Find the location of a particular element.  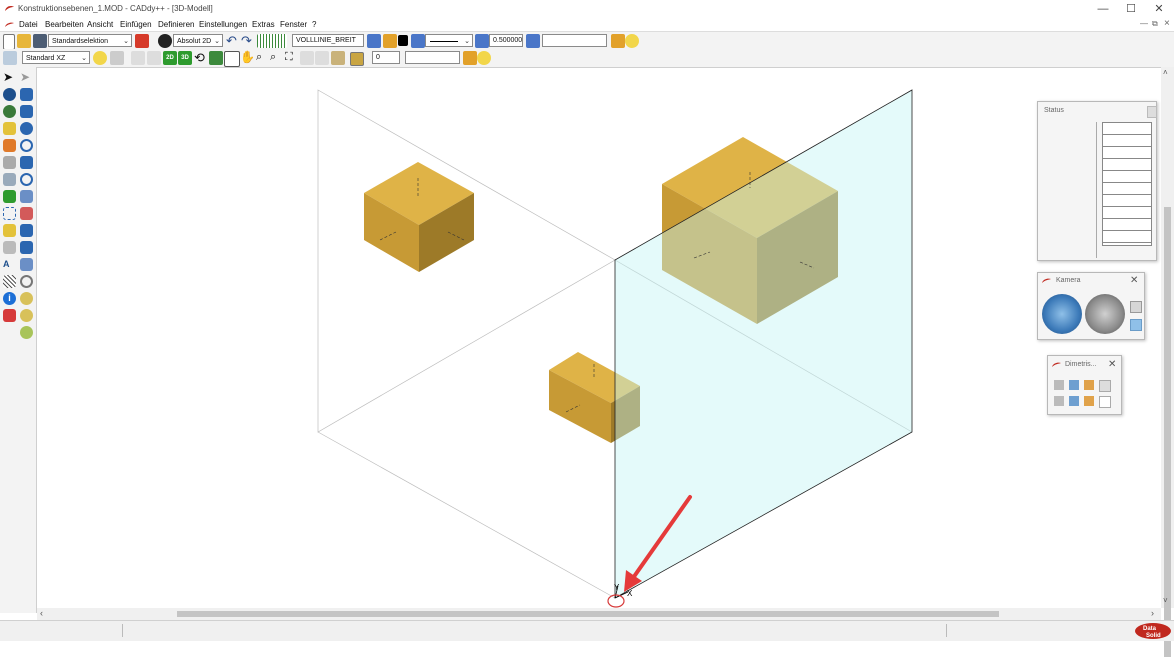

select-arrow-icon: ➤ is located at coordinates (9, 77).